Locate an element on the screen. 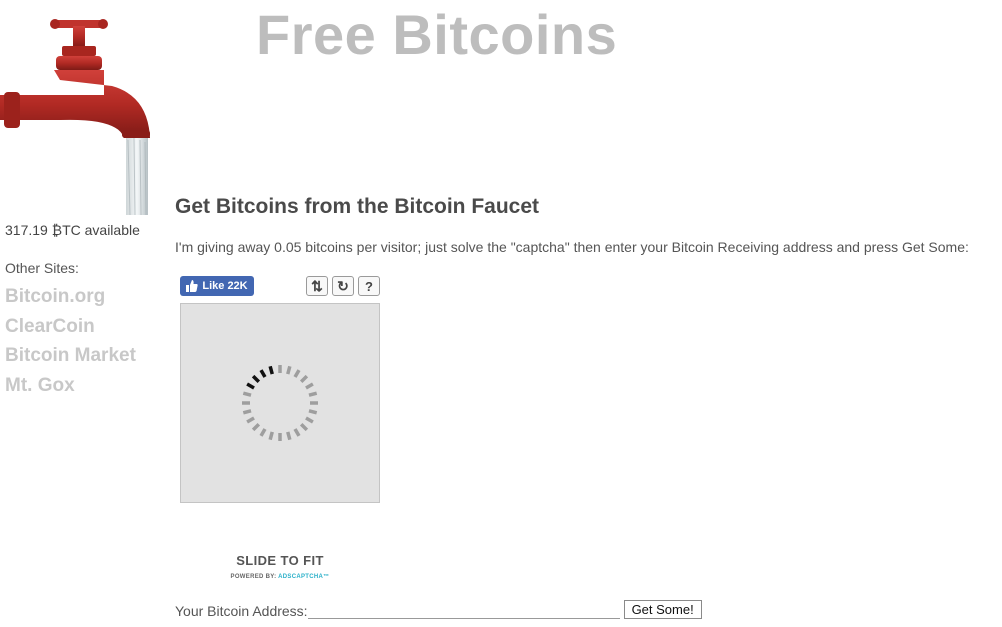  link-mt-gox: Mt. Gox is located at coordinates (85, 386).